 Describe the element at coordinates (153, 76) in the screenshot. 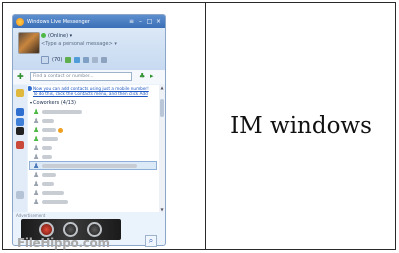

I see `options-icon: ▸` at that location.